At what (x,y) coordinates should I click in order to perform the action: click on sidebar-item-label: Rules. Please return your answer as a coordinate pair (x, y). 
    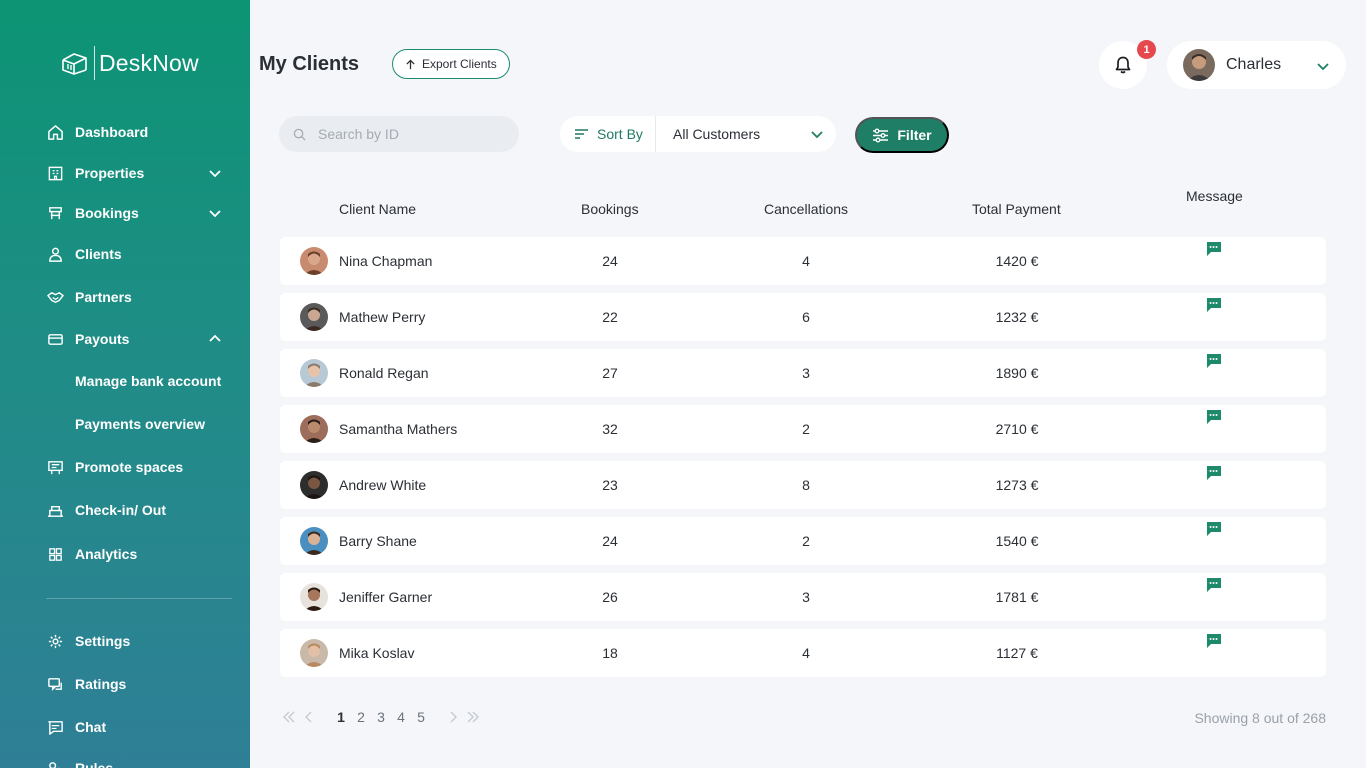
    Looking at the image, I should click on (94, 764).